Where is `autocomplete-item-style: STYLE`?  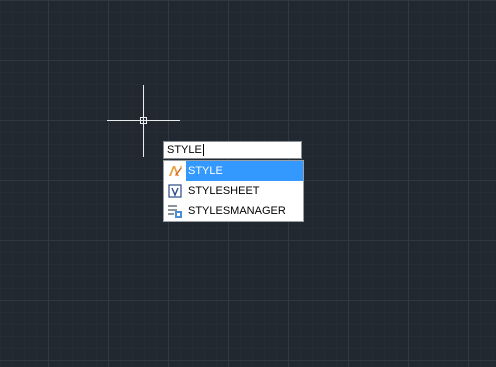
autocomplete-item-style: STYLE is located at coordinates (233, 171).